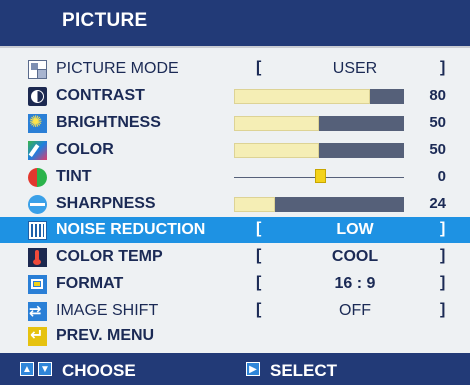 Image resolution: width=470 pixels, height=385 pixels. I want to click on color-icon, so click(37, 150).